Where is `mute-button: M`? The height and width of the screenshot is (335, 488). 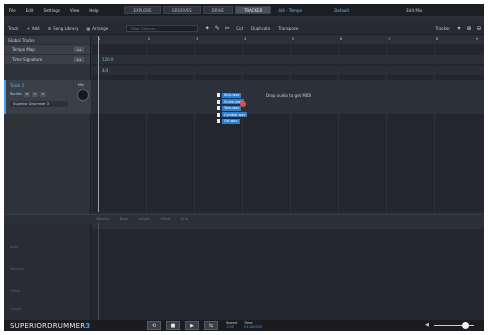 mute-button: M is located at coordinates (26, 94).